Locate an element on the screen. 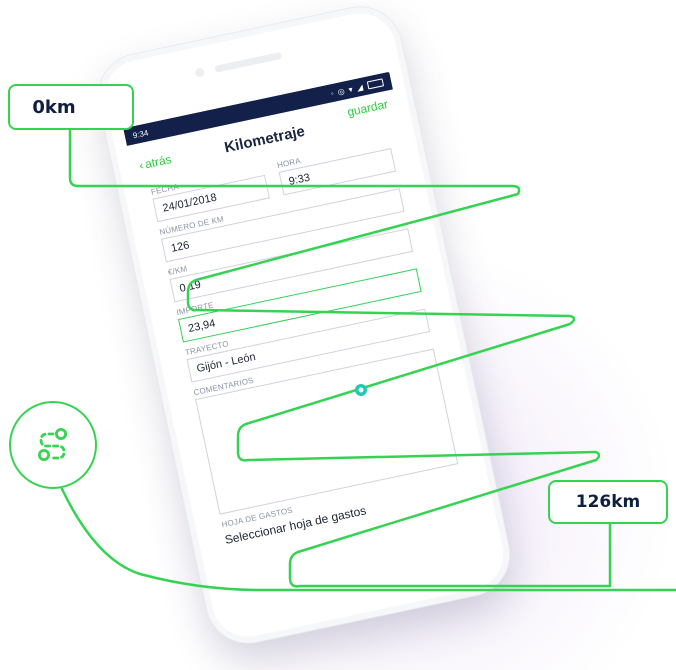  route-marker is located at coordinates (361, 390).